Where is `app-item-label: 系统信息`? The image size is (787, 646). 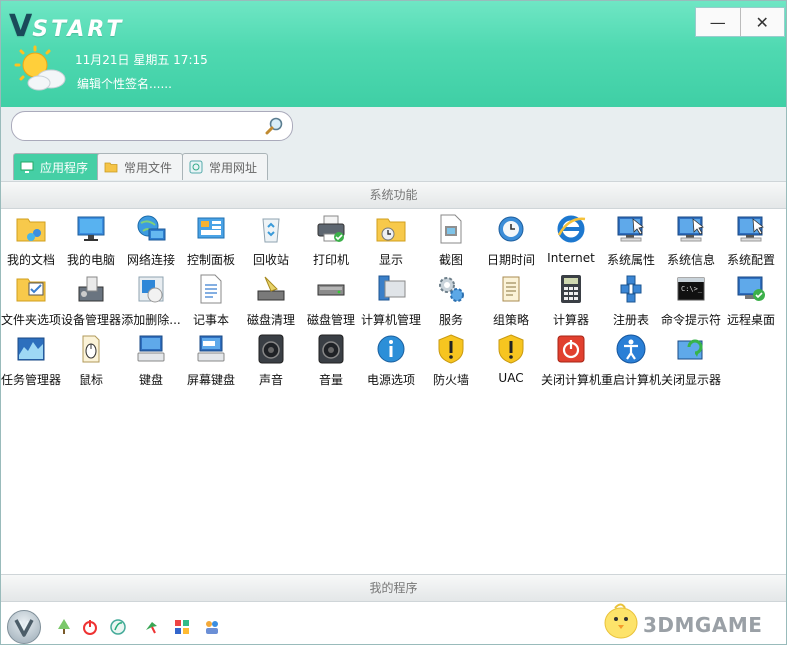 app-item-label: 系统信息 is located at coordinates (690, 260).